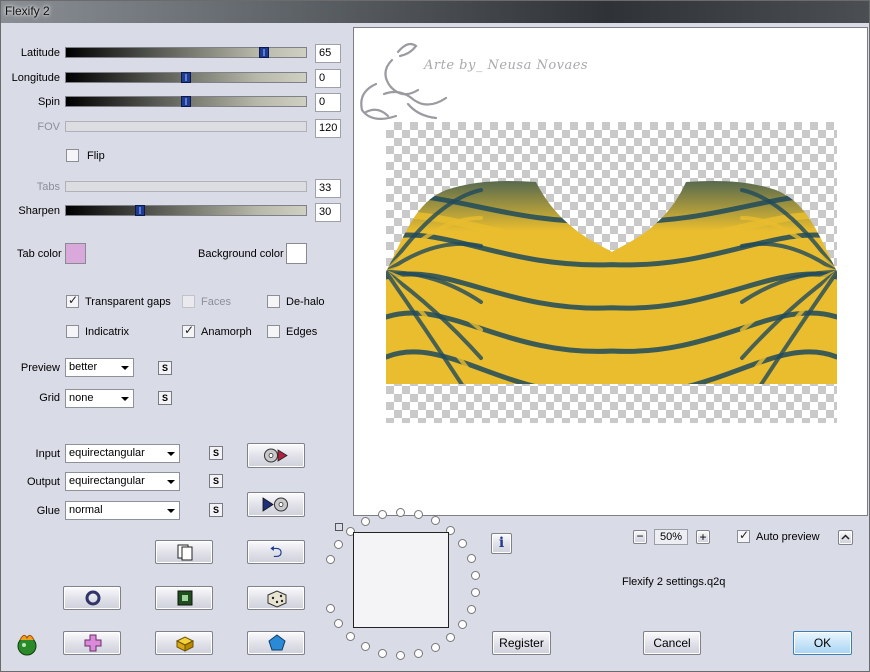 The height and width of the screenshot is (672, 870). I want to click on cancel-button: Cancel, so click(672, 643).